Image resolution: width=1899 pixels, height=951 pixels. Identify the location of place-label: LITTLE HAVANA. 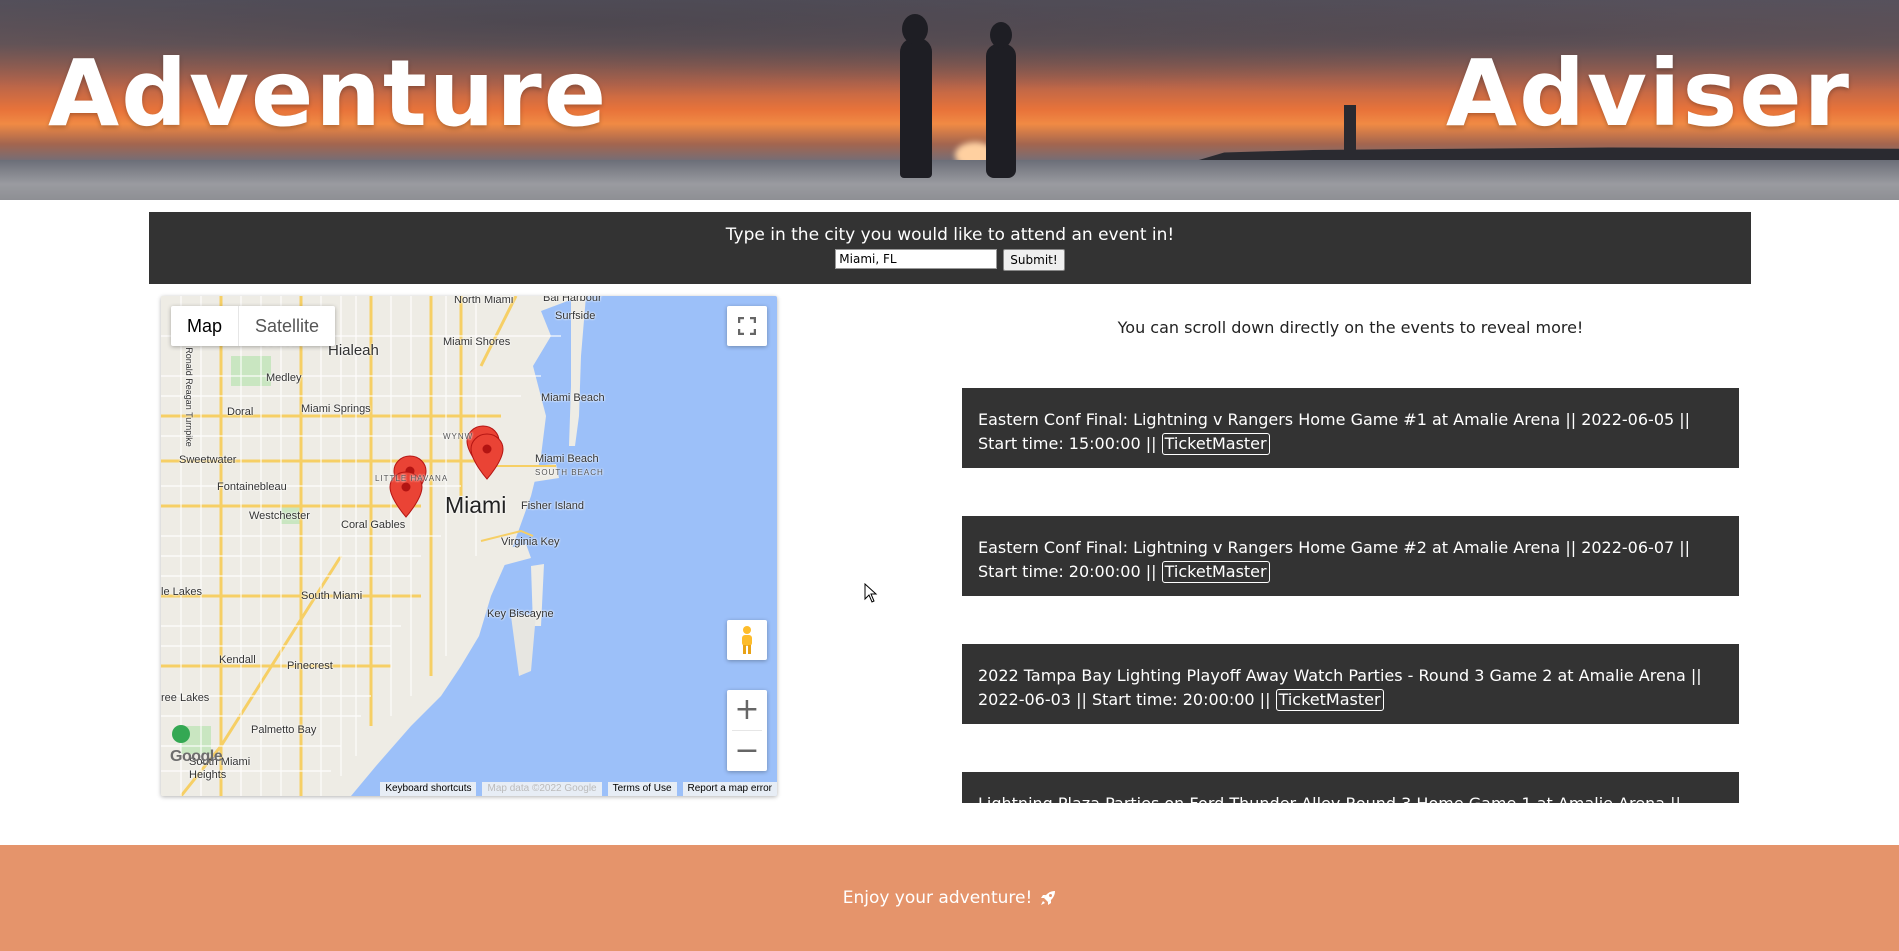
(412, 478).